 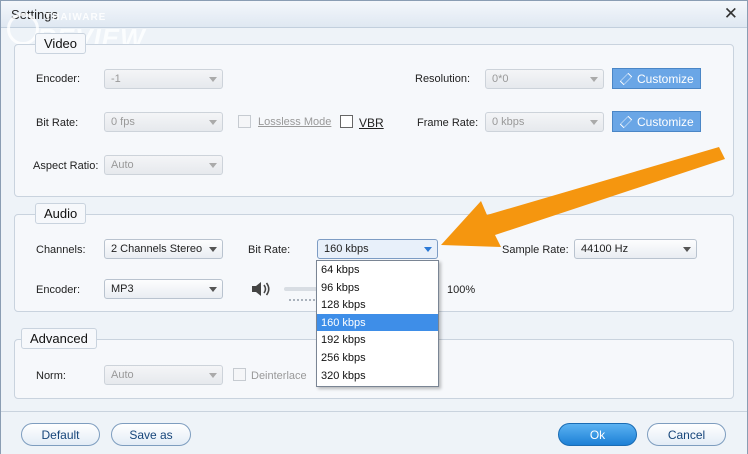 I want to click on channels-value: 2 Channels Stereo, so click(x=157, y=249).